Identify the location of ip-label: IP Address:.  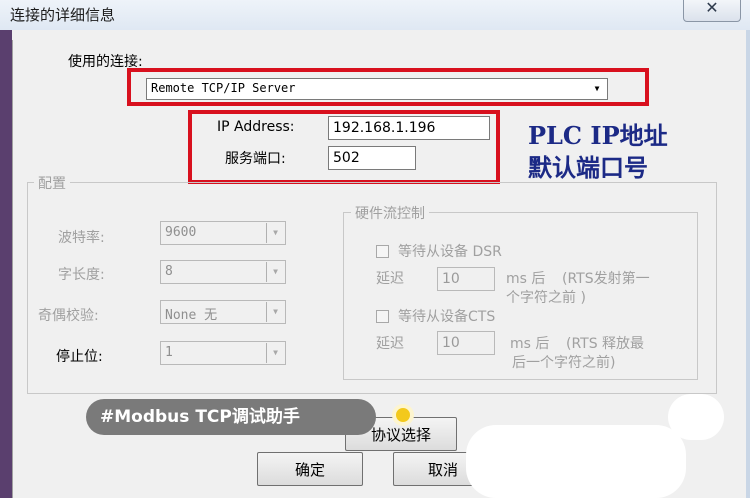
(256, 127).